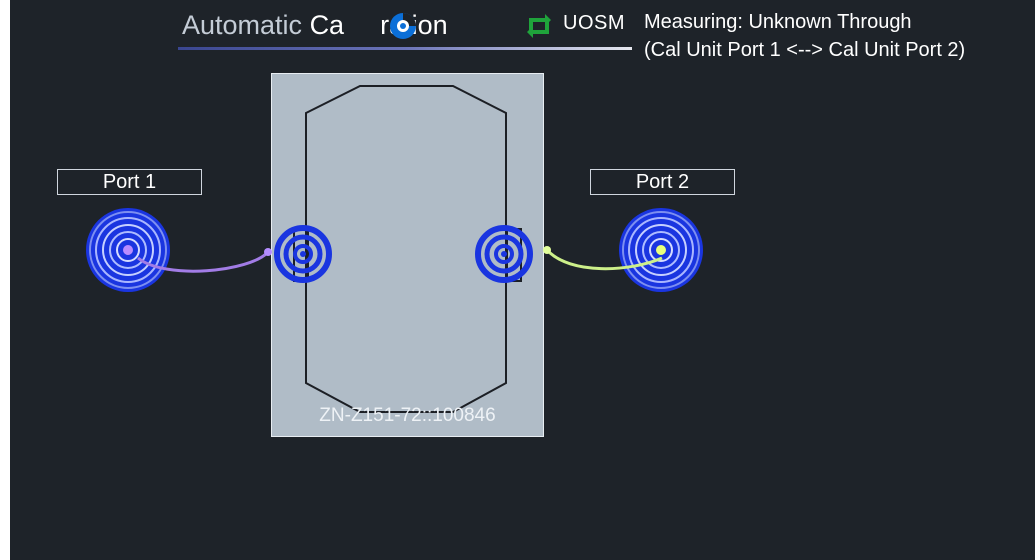 This screenshot has height=560, width=1035. Describe the element at coordinates (303, 254) in the screenshot. I see `cal-unit-port-1-connector` at that location.